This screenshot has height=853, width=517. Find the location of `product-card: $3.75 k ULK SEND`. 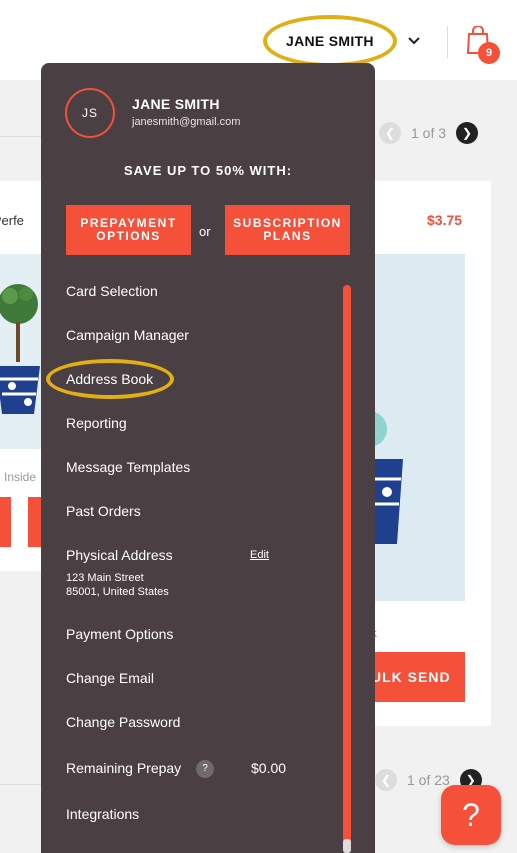

product-card: $3.75 k ULK SEND is located at coordinates (433, 453).